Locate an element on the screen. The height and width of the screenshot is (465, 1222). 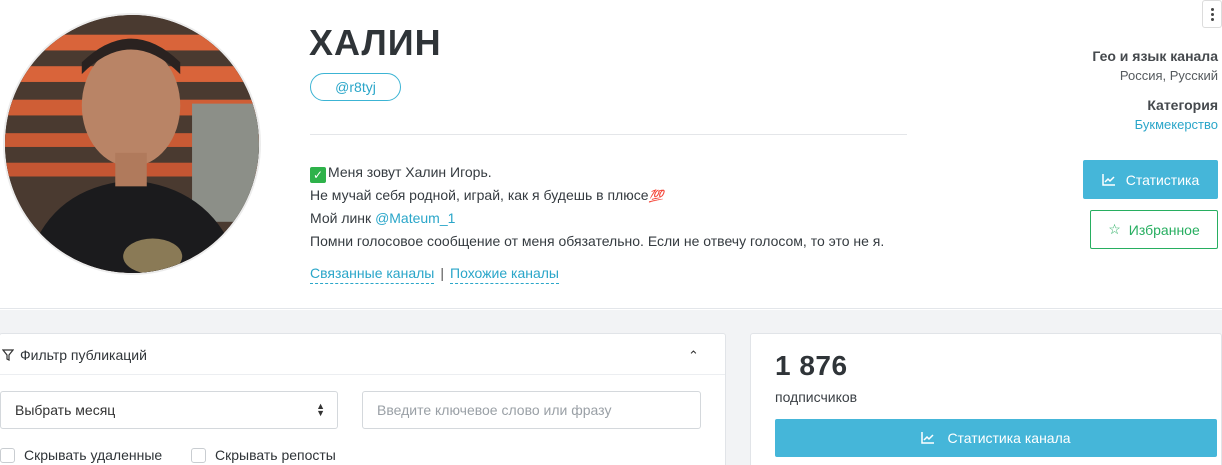
hide-reposts-checkbox: Скрывать репосты is located at coordinates (263, 455).